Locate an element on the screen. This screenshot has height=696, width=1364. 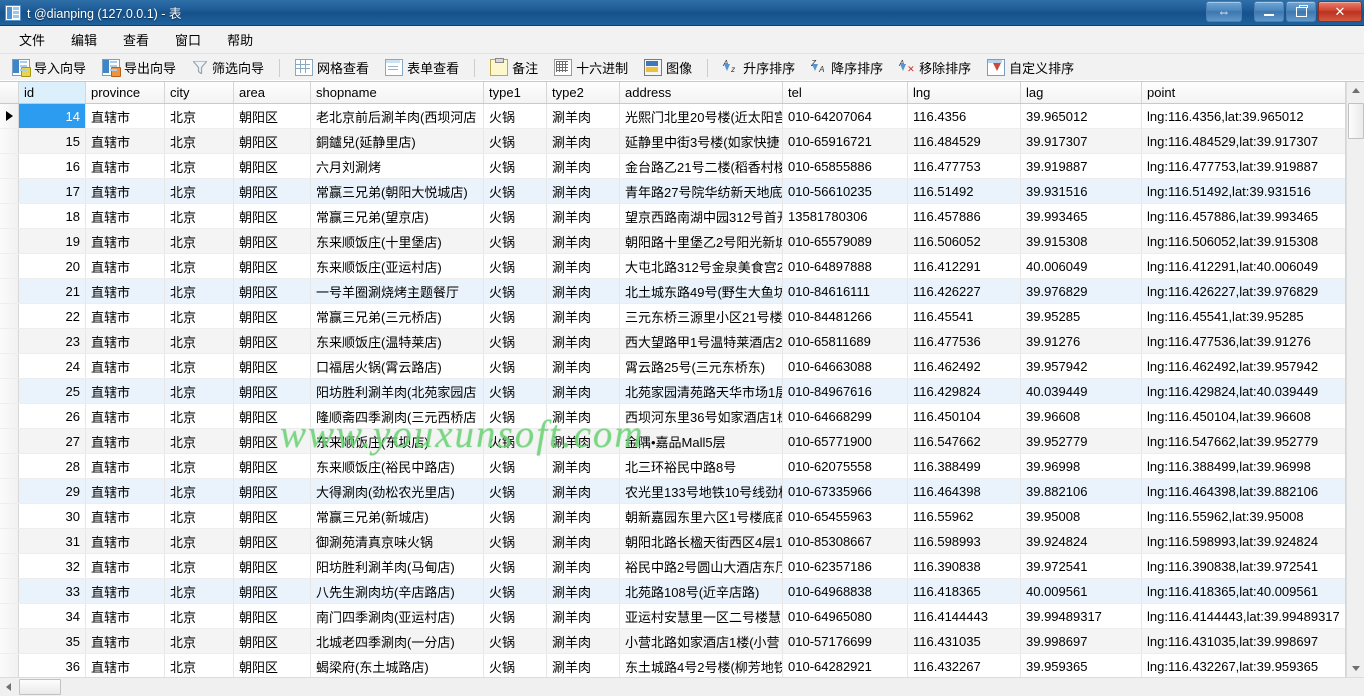
cell-point: lng:116.450104,lat:39.96608 is located at coordinates (1243, 416).